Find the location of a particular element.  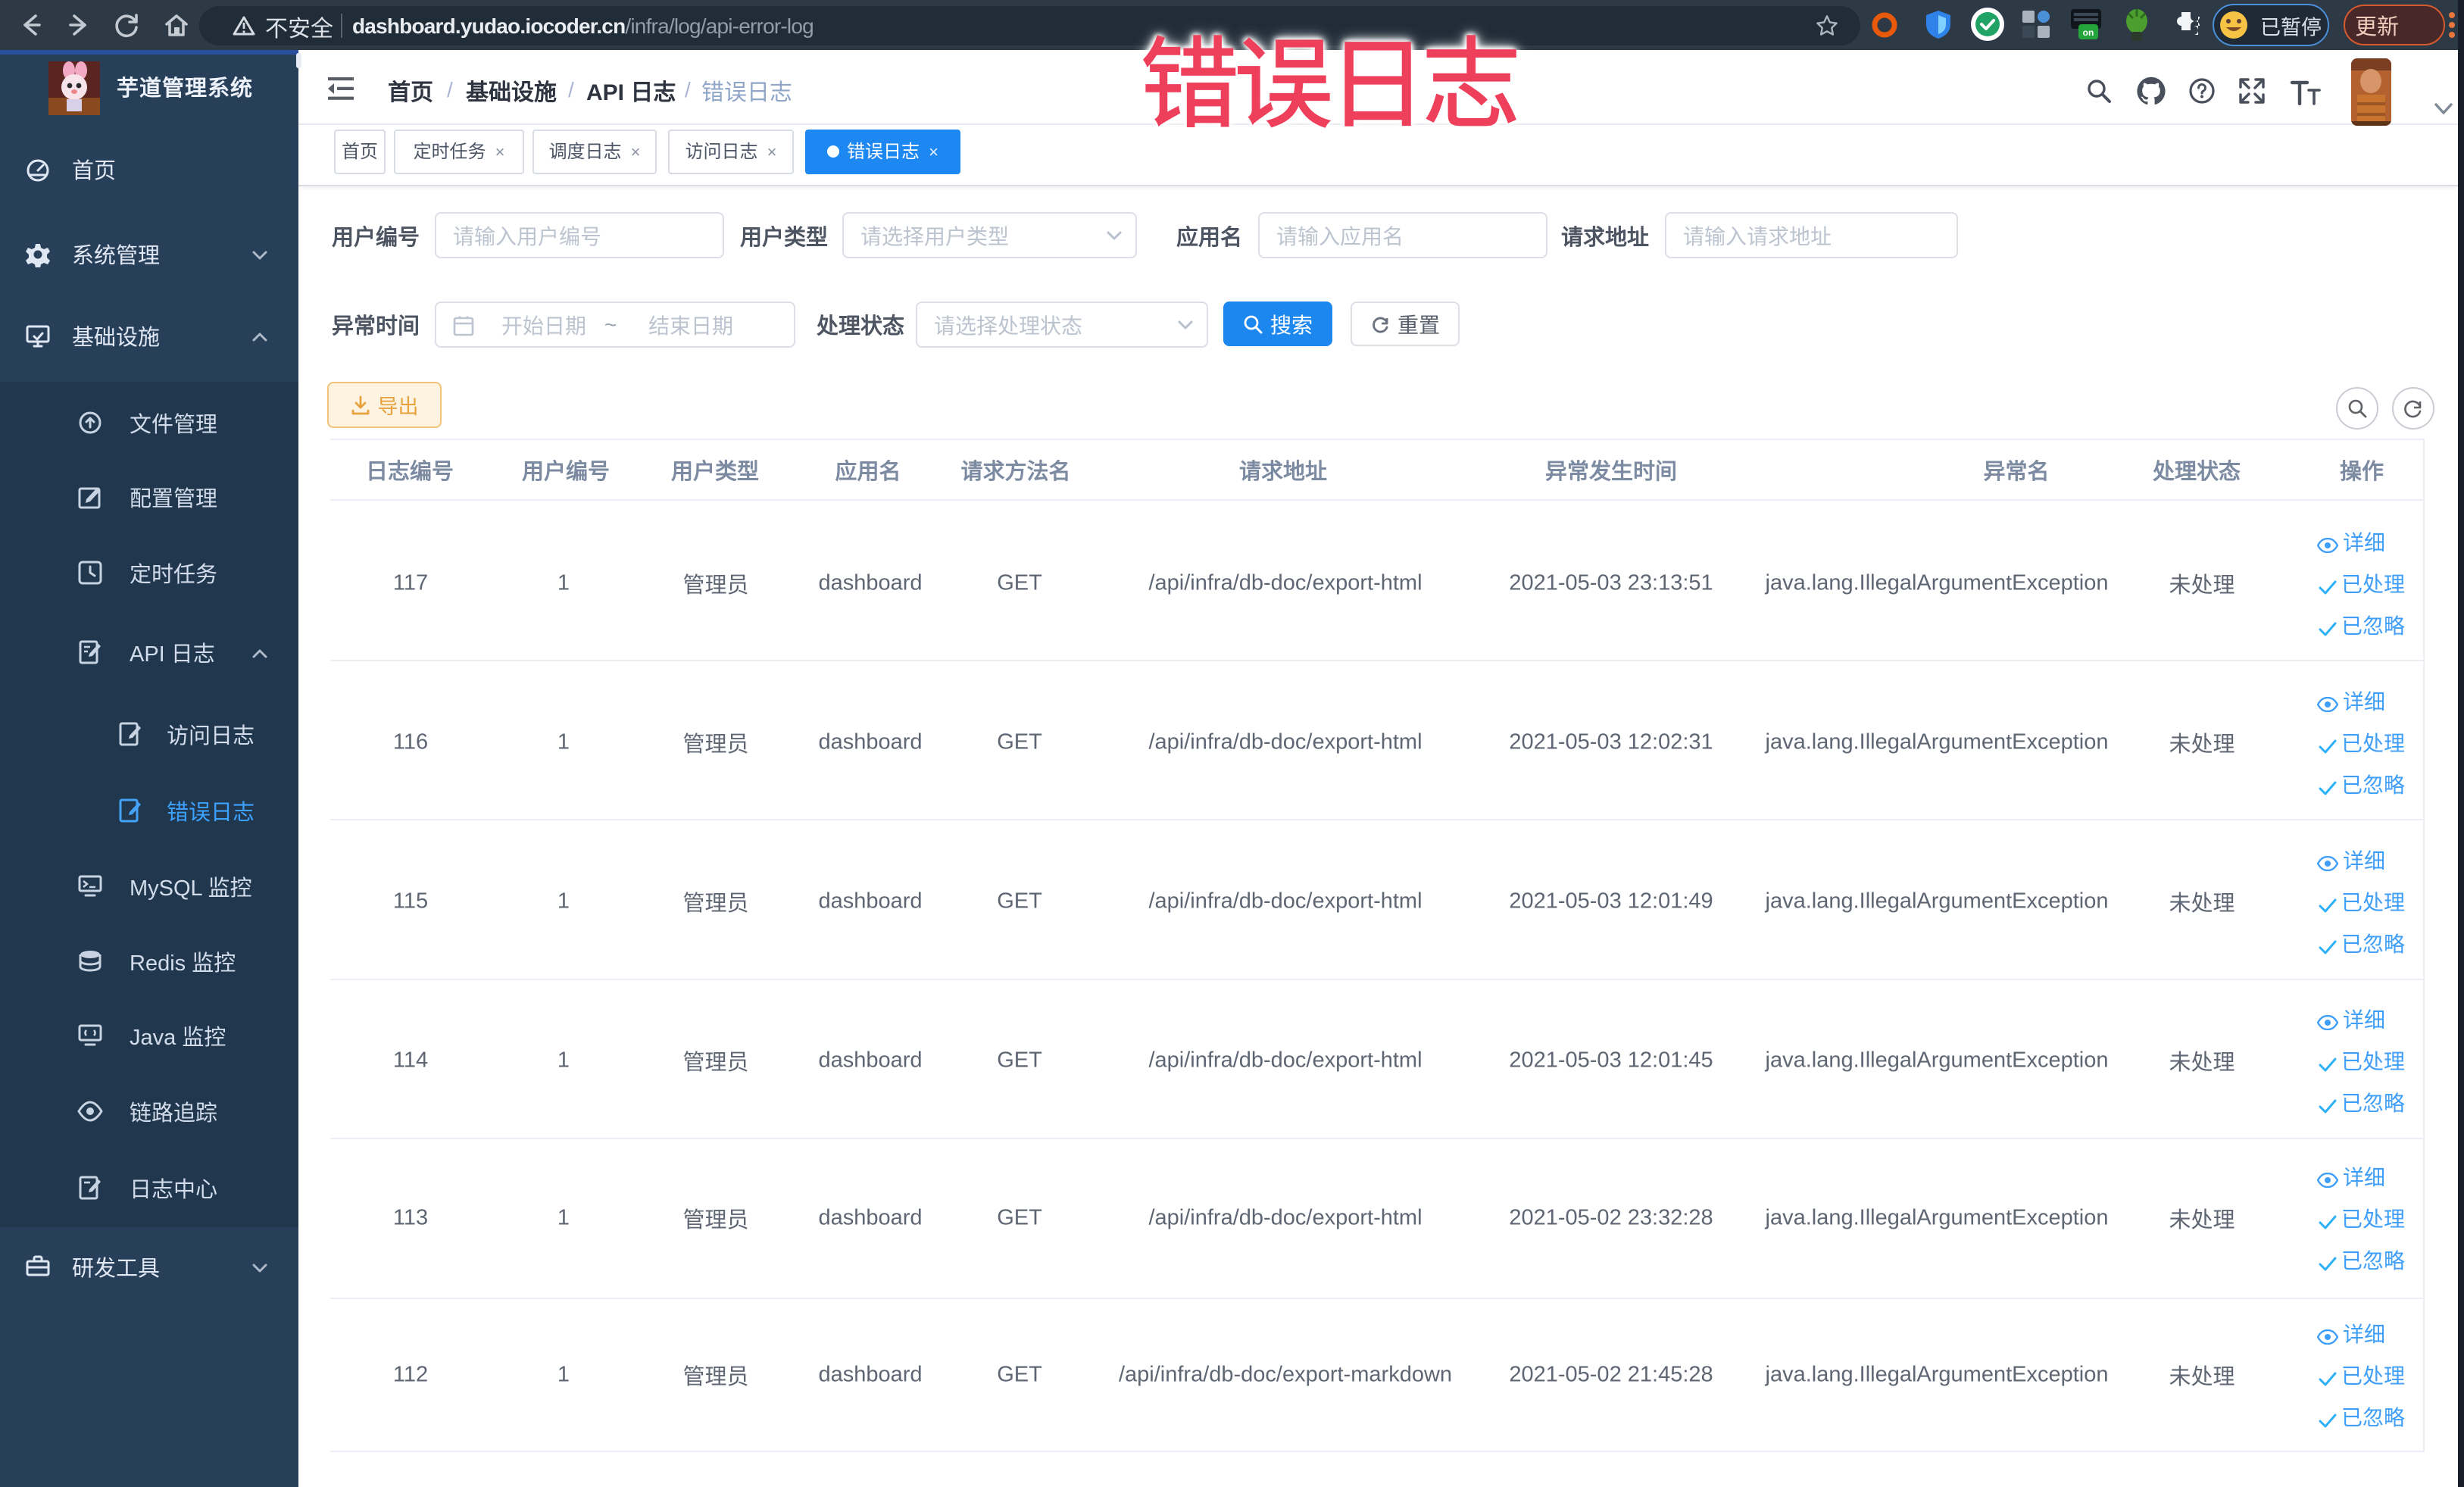

svg-text: on is located at coordinates (2088, 32).